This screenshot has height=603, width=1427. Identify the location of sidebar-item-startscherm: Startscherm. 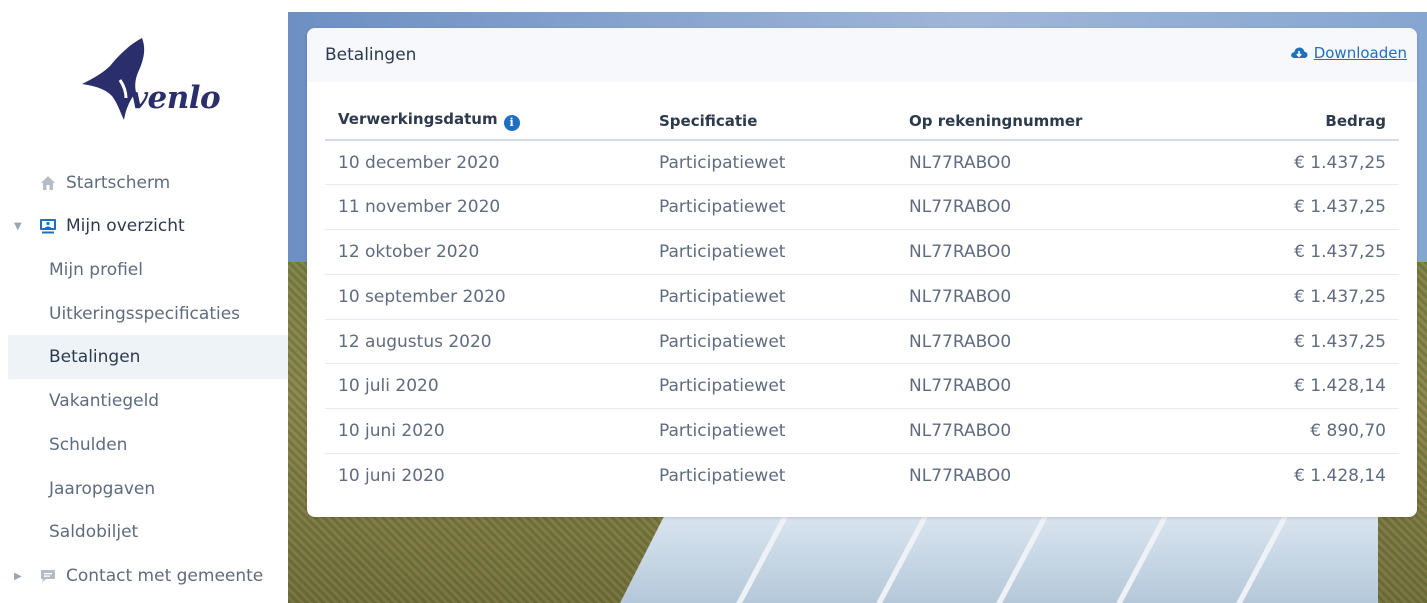
(148, 183).